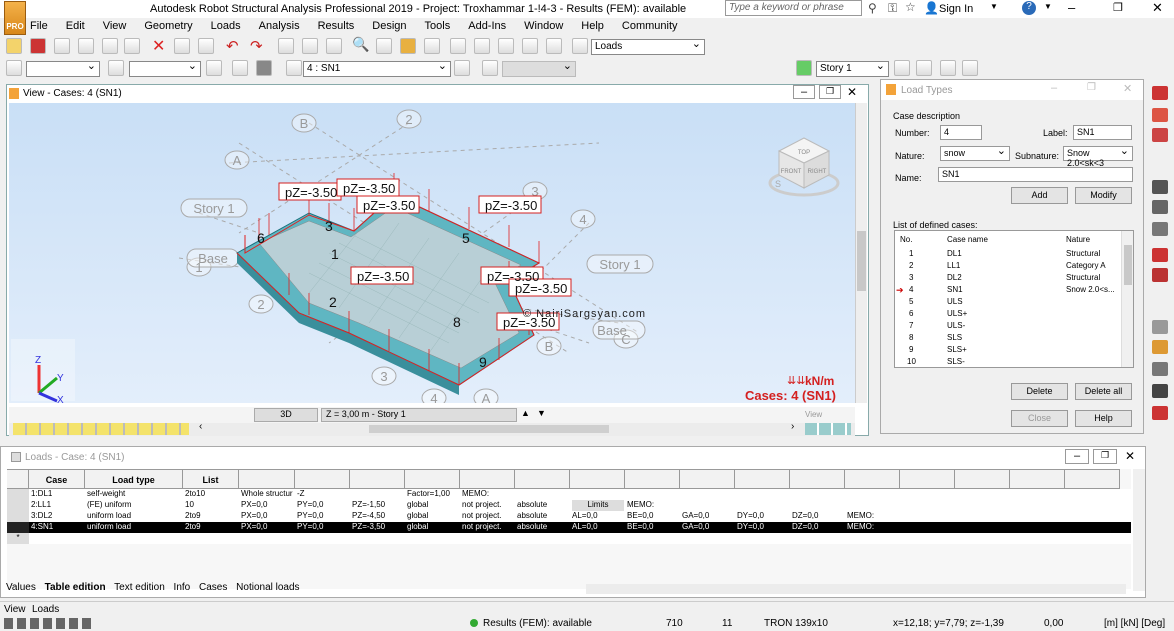 The width and height of the screenshot is (1174, 631). Describe the element at coordinates (39, 25) in the screenshot. I see `menu-file: File` at that location.